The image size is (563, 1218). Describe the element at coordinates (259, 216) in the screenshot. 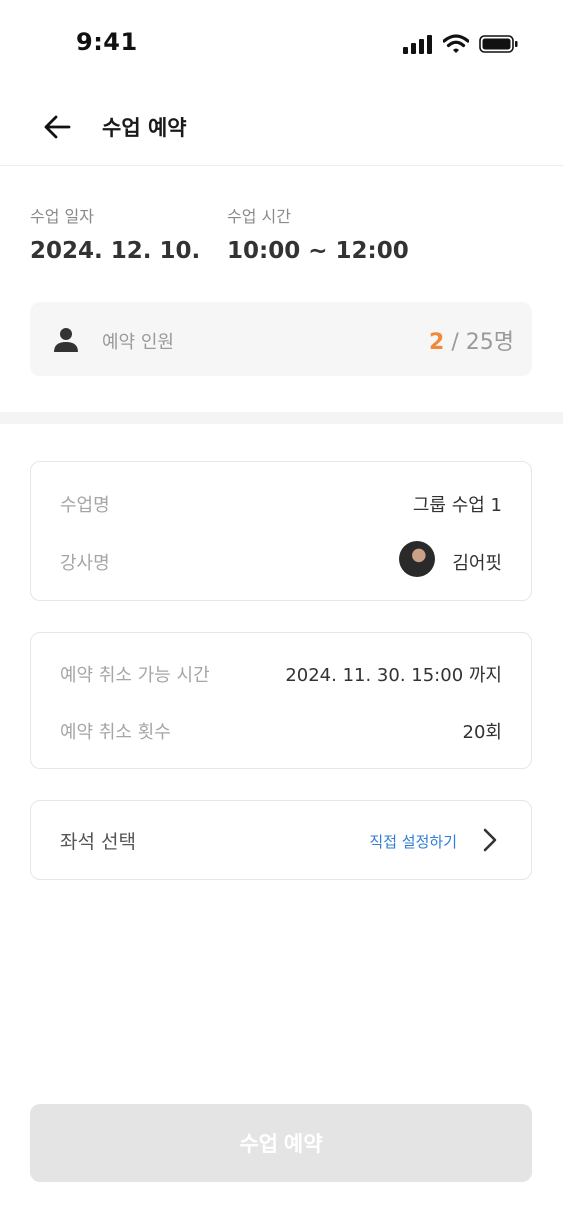

I see `class-time-label: 수업 시간` at that location.